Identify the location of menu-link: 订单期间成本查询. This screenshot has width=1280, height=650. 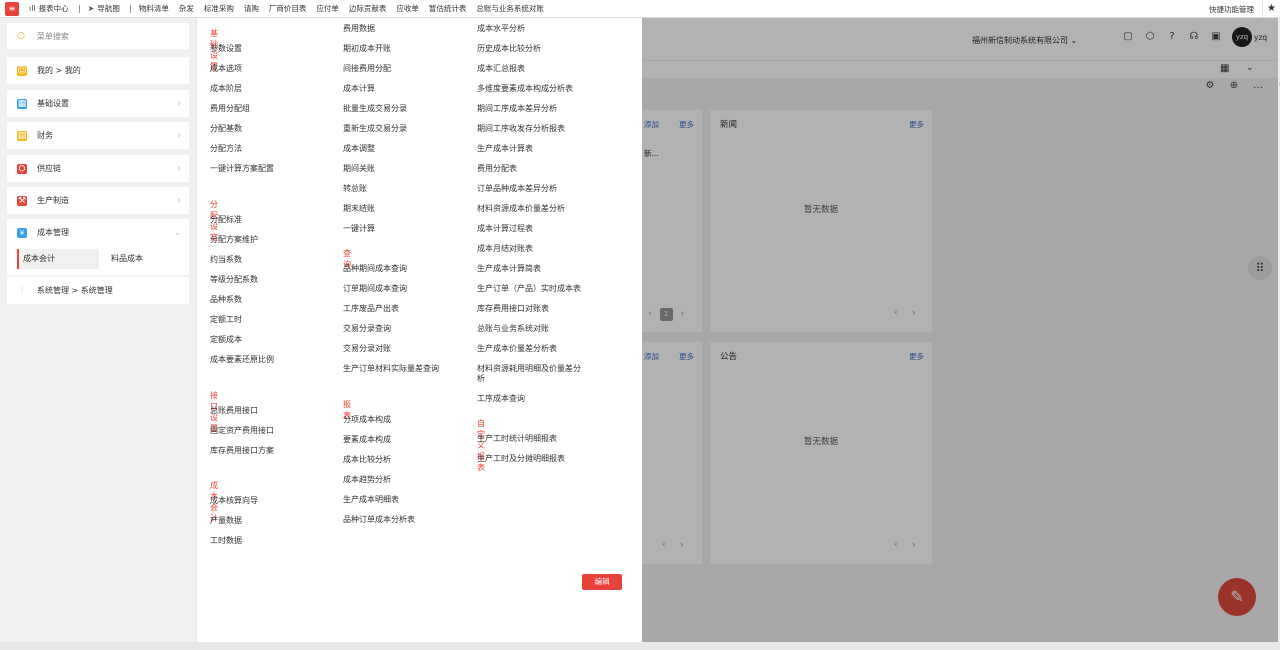
(375, 289).